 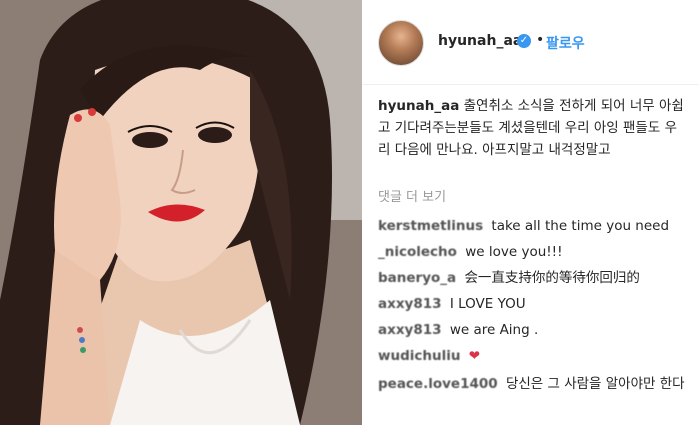 I want to click on comment-item: axxy813 I LOVE YOU, so click(x=535, y=304).